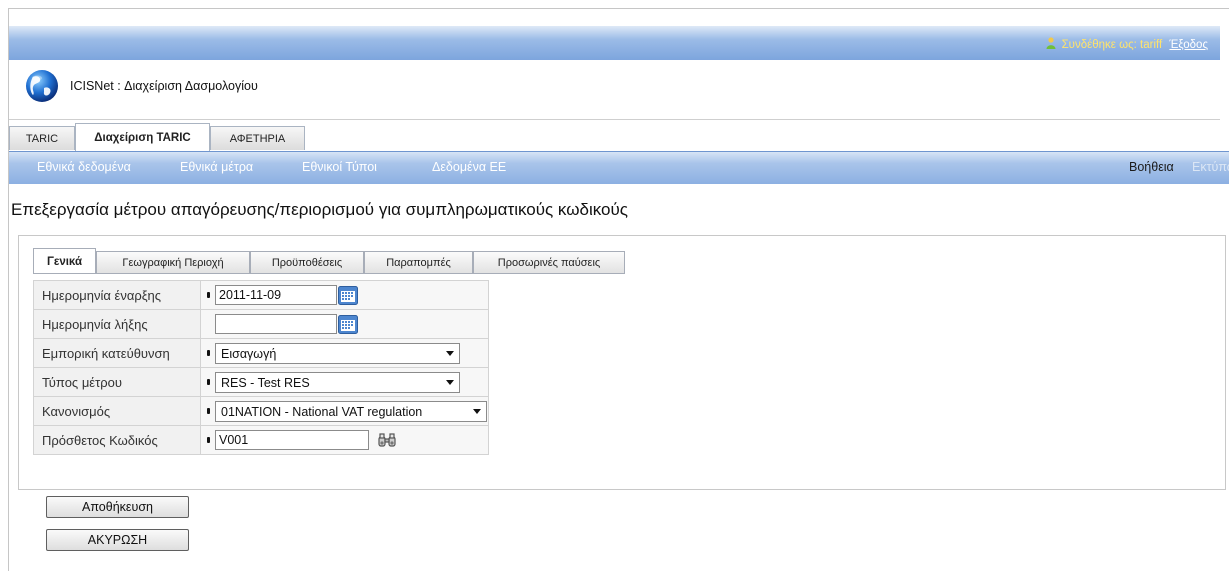 This screenshot has height=571, width=1229. Describe the element at coordinates (549, 262) in the screenshot. I see `tab-suspensions: Προσωρινές παύσεις` at that location.